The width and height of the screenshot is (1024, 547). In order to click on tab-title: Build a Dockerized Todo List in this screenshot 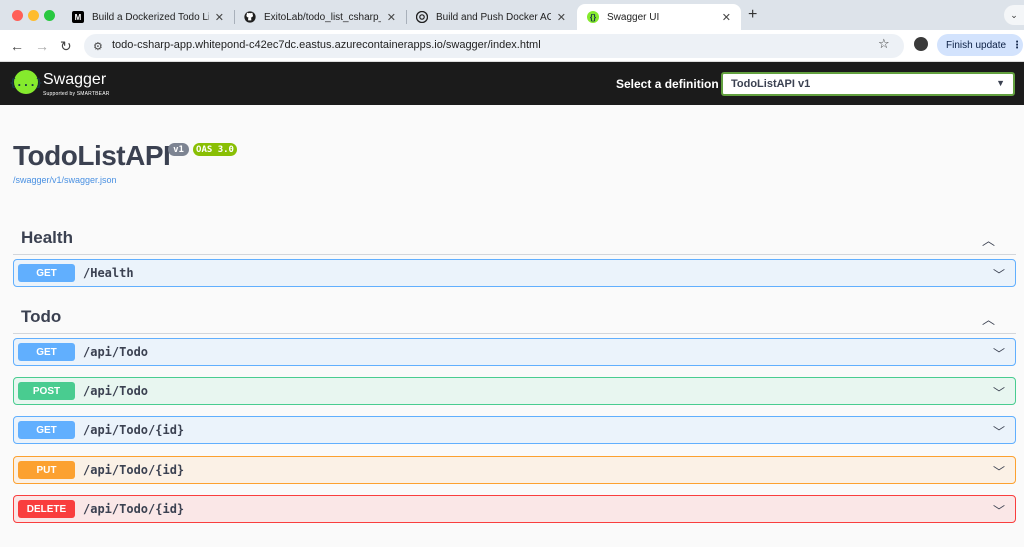, I will do `click(150, 17)`.